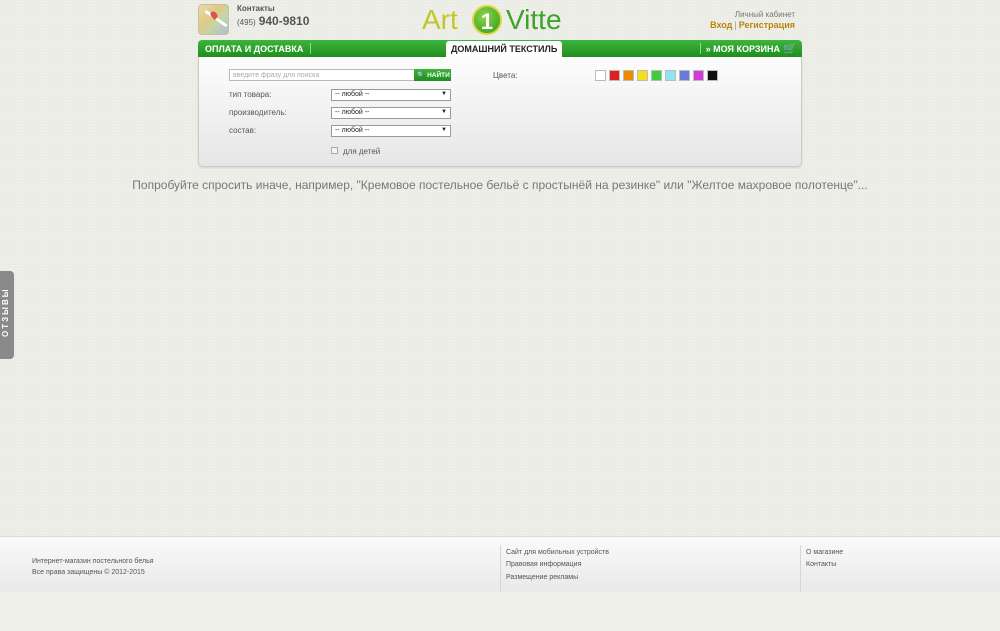 The height and width of the screenshot is (631, 1000). What do you see at coordinates (440, 19) in the screenshot?
I see `logo-text-art: Art` at bounding box center [440, 19].